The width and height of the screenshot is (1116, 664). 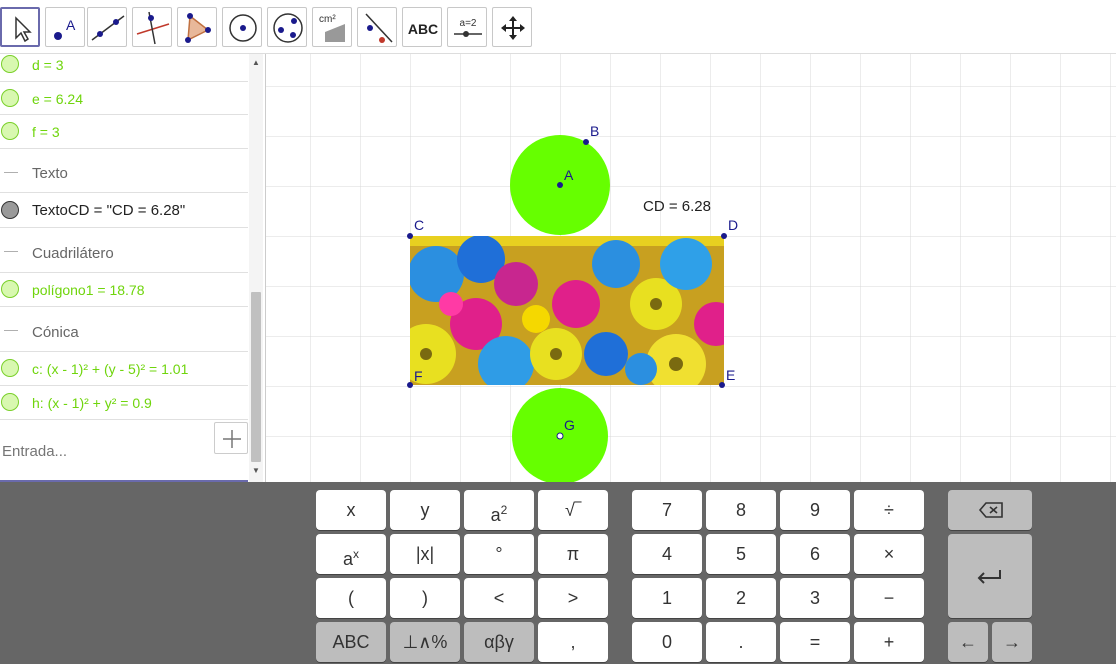 I want to click on key-sqrt: √‾, so click(x=573, y=510).